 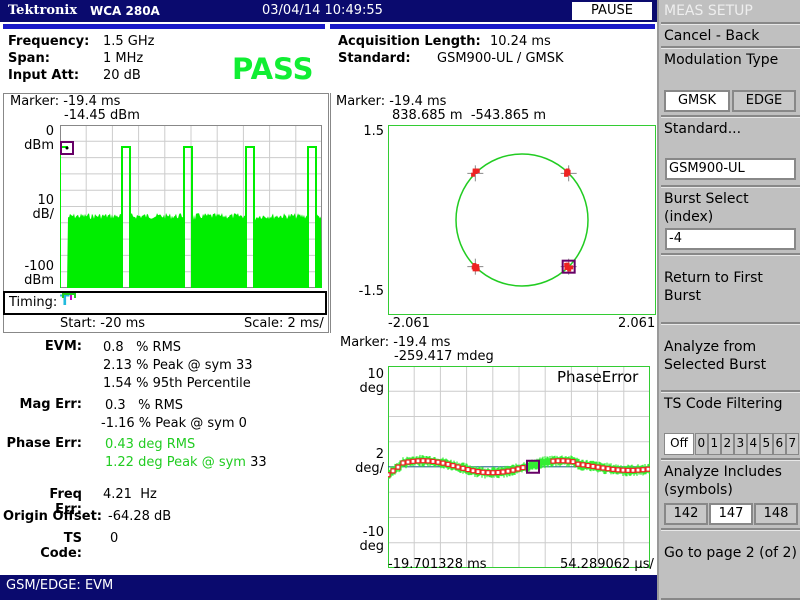 I want to click on burst-index-input: -4, so click(x=730, y=239).